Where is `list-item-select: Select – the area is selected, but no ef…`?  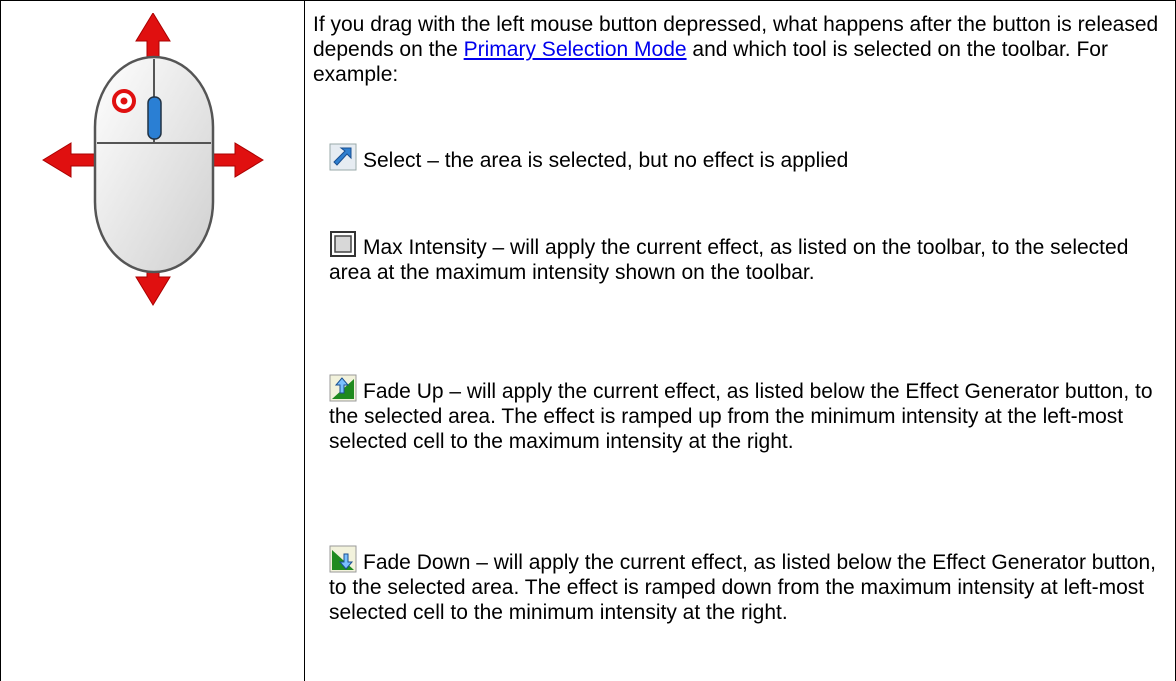
list-item-select: Select – the area is selected, but no ef… is located at coordinates (745, 158).